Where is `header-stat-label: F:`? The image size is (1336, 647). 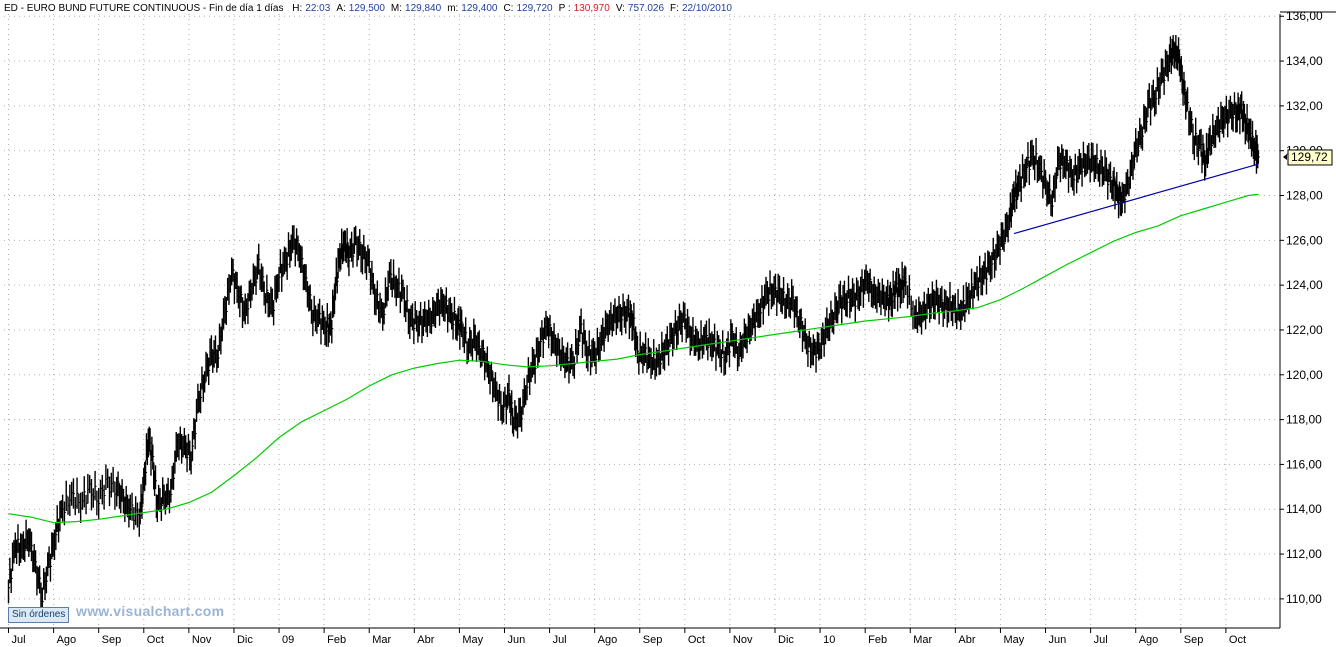 header-stat-label: F: is located at coordinates (674, 8).